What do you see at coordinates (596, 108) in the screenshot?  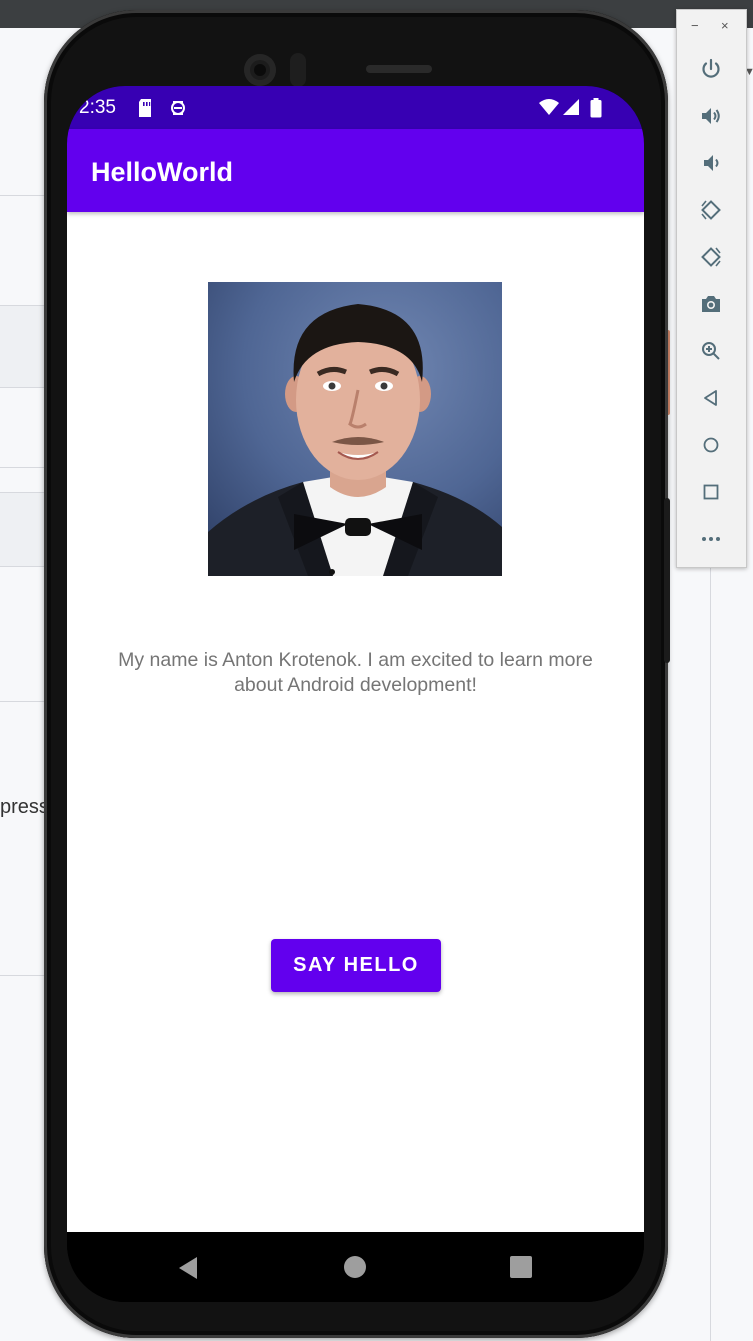 I see `battery-icon` at bounding box center [596, 108].